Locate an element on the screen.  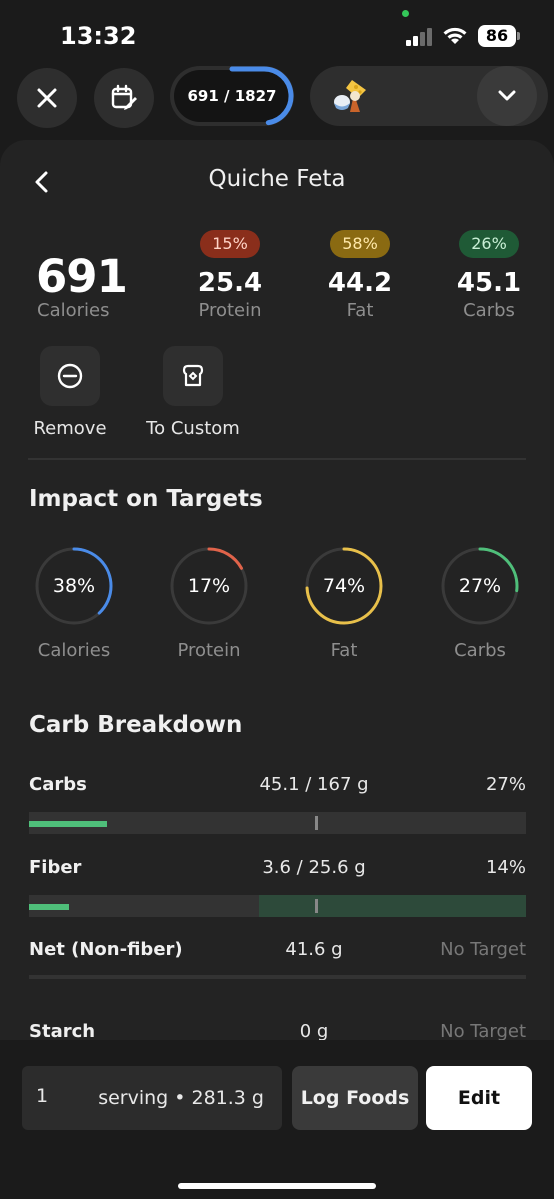
calorie-progress-pill: 691 / 1827 is located at coordinates (232, 96).